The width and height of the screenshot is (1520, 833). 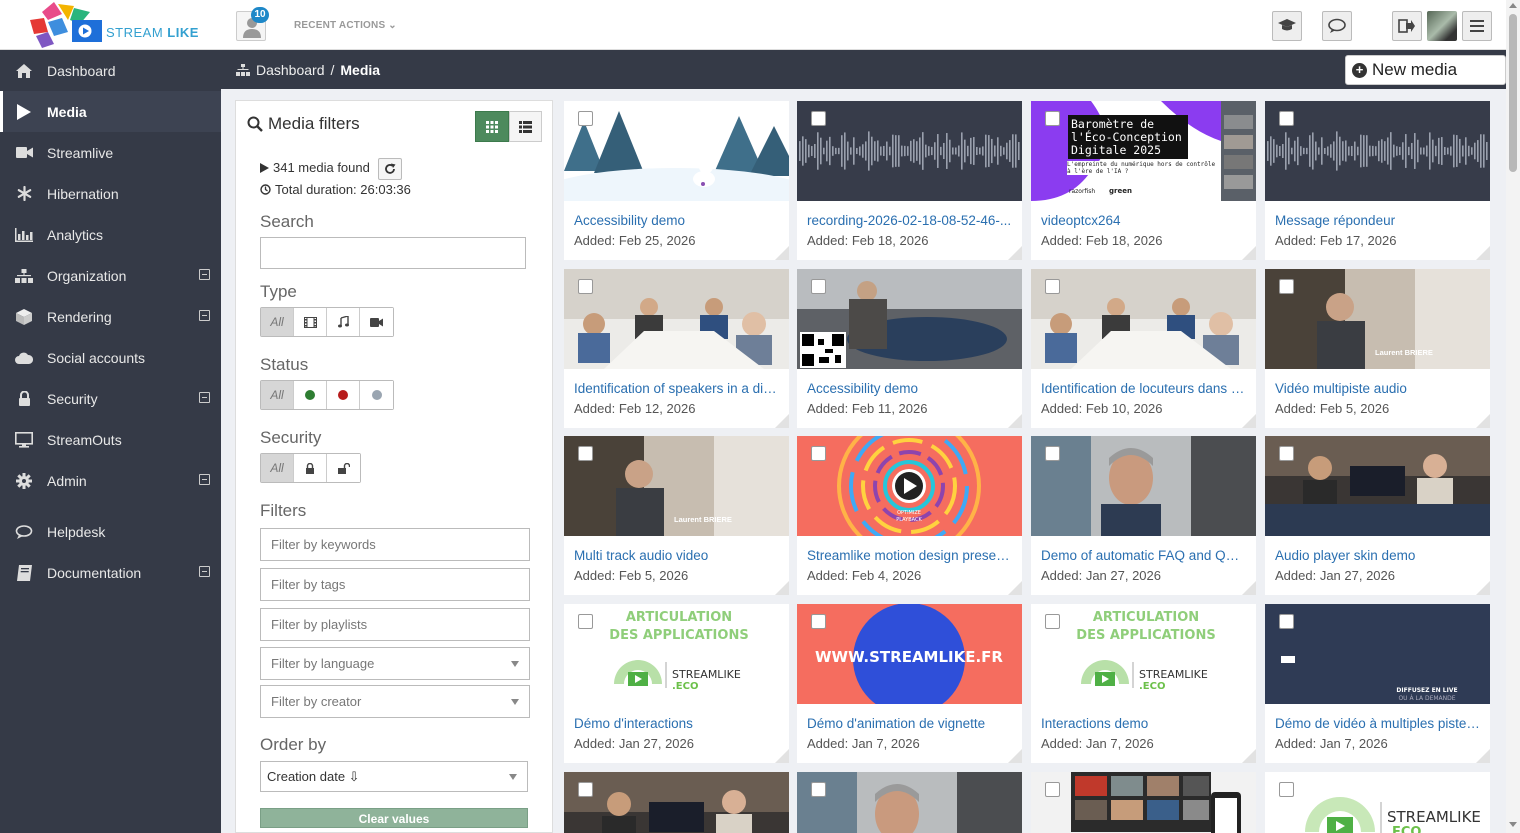 What do you see at coordinates (110, 316) in the screenshot?
I see `sidebar-item-rendering: Rendering` at bounding box center [110, 316].